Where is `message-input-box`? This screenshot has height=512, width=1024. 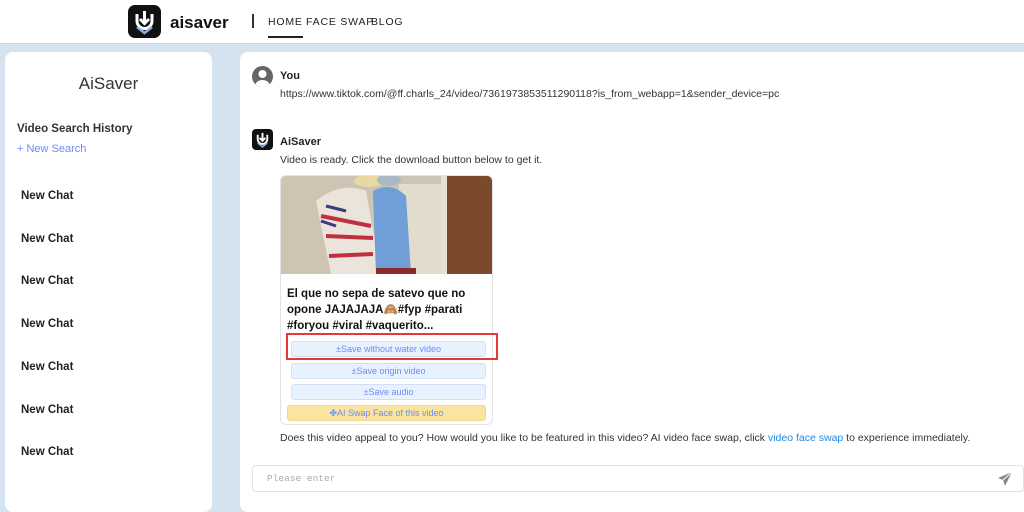 message-input-box is located at coordinates (638, 478).